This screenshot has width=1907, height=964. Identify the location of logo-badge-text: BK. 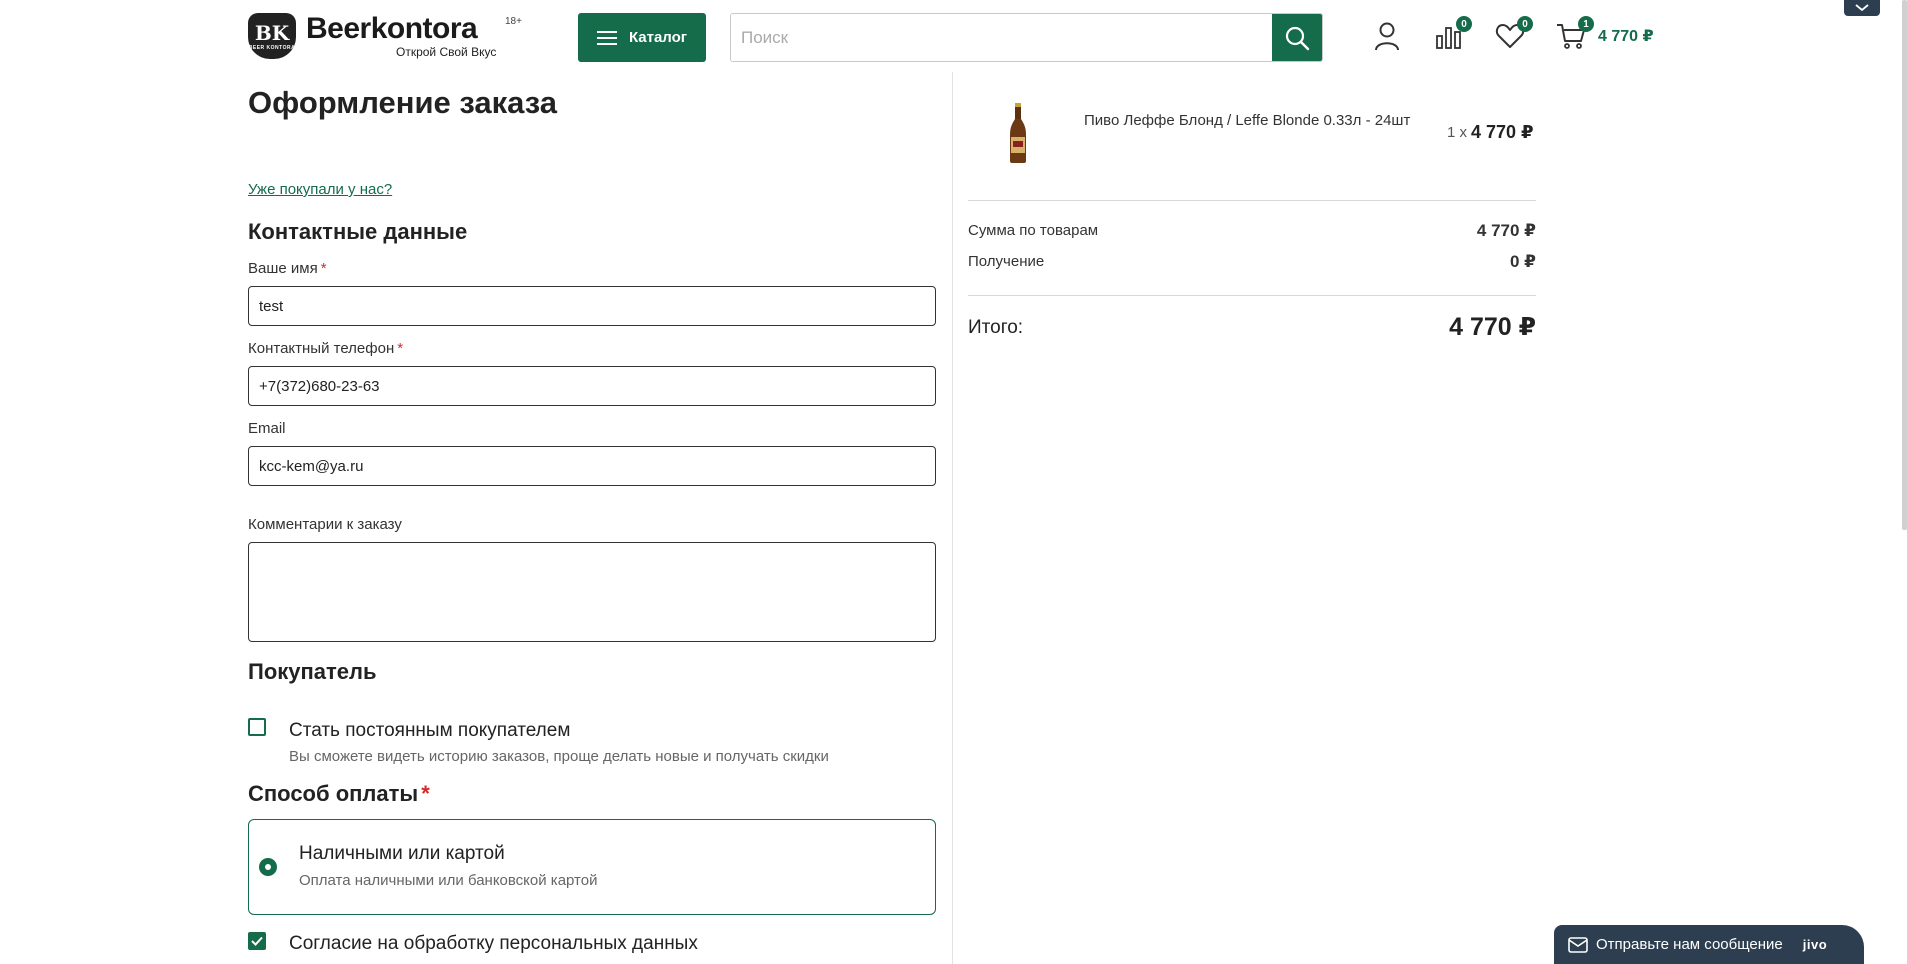
(272, 33).